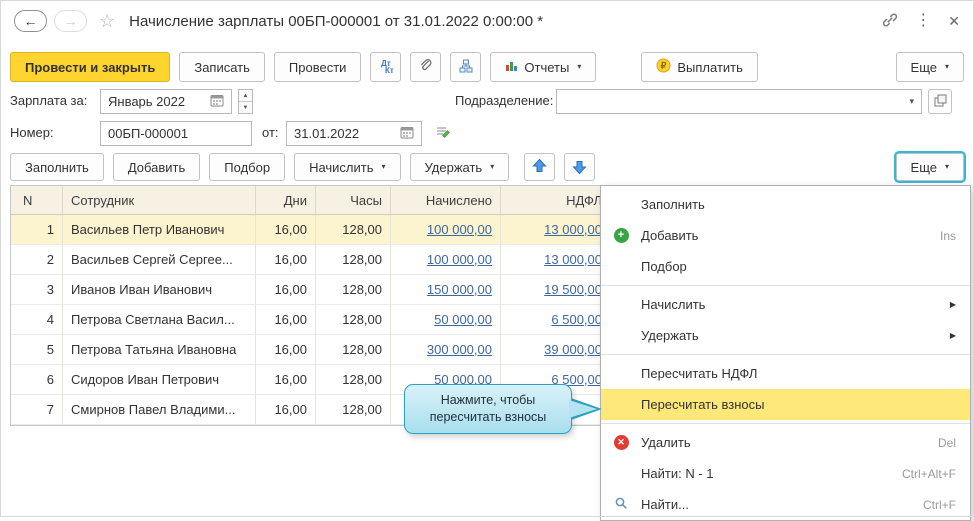 The image size is (974, 521). What do you see at coordinates (347, 167) in the screenshot?
I see `accrue-button: Начислить ▾` at bounding box center [347, 167].